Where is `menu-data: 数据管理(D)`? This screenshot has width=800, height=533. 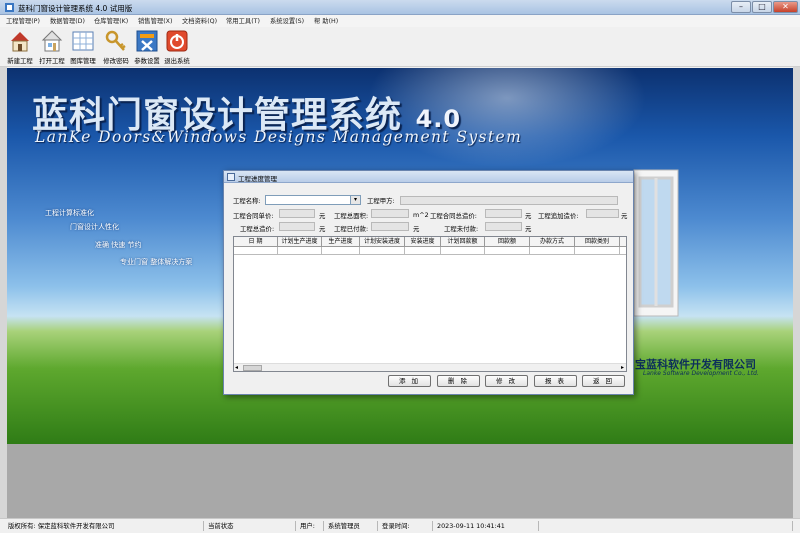 menu-data: 数据管理(D) is located at coordinates (67, 20).